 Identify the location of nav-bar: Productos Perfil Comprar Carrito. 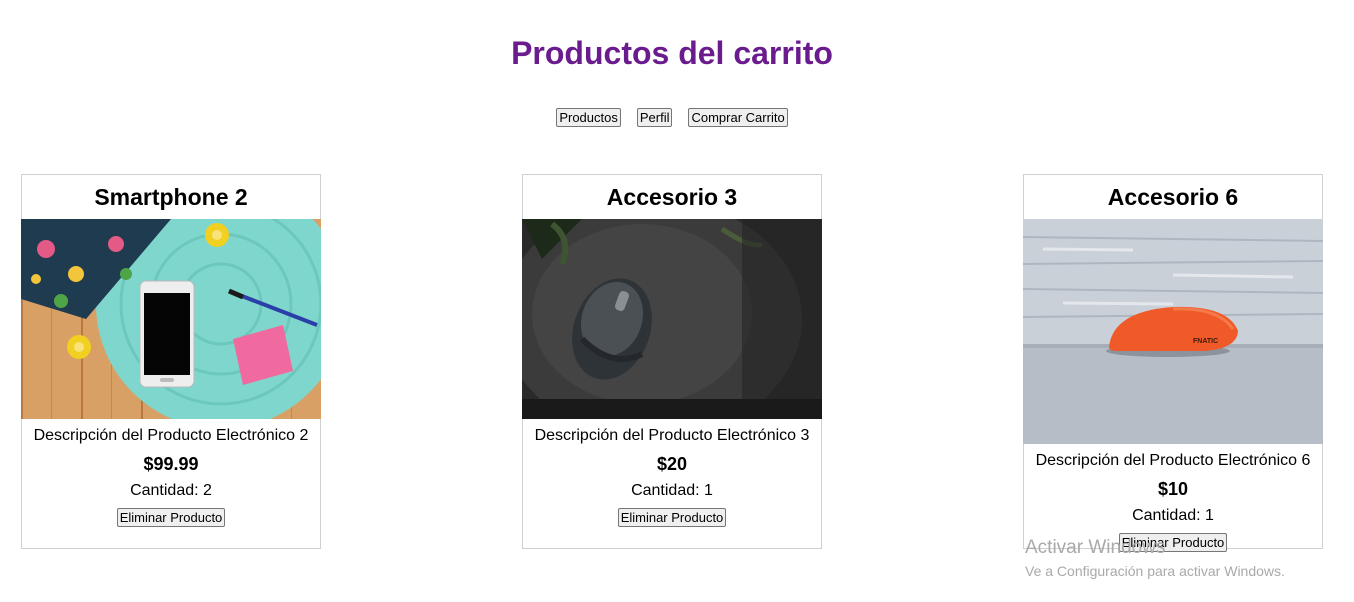
(672, 117).